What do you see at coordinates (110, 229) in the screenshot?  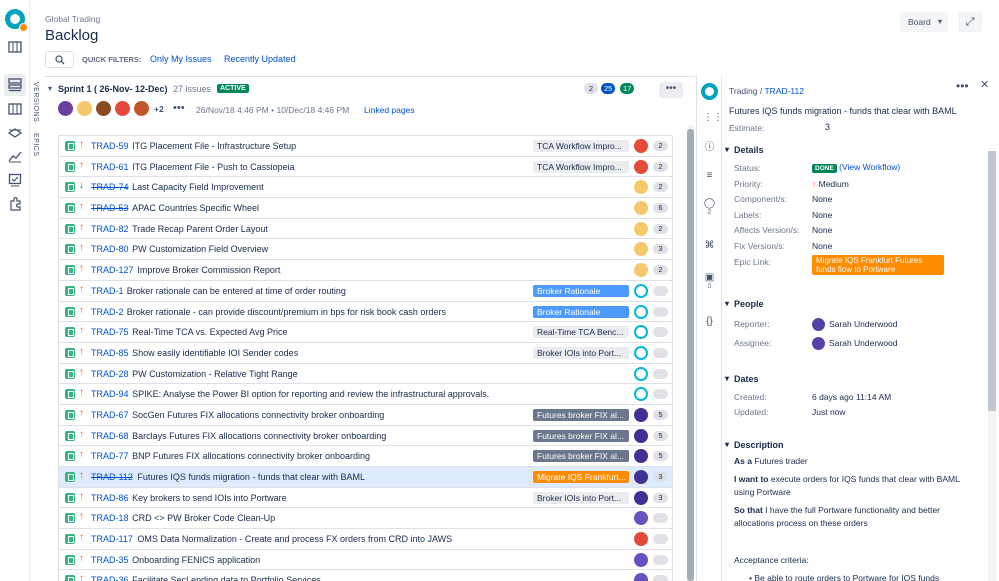 I see `issue-key-link: TRAD-82` at bounding box center [110, 229].